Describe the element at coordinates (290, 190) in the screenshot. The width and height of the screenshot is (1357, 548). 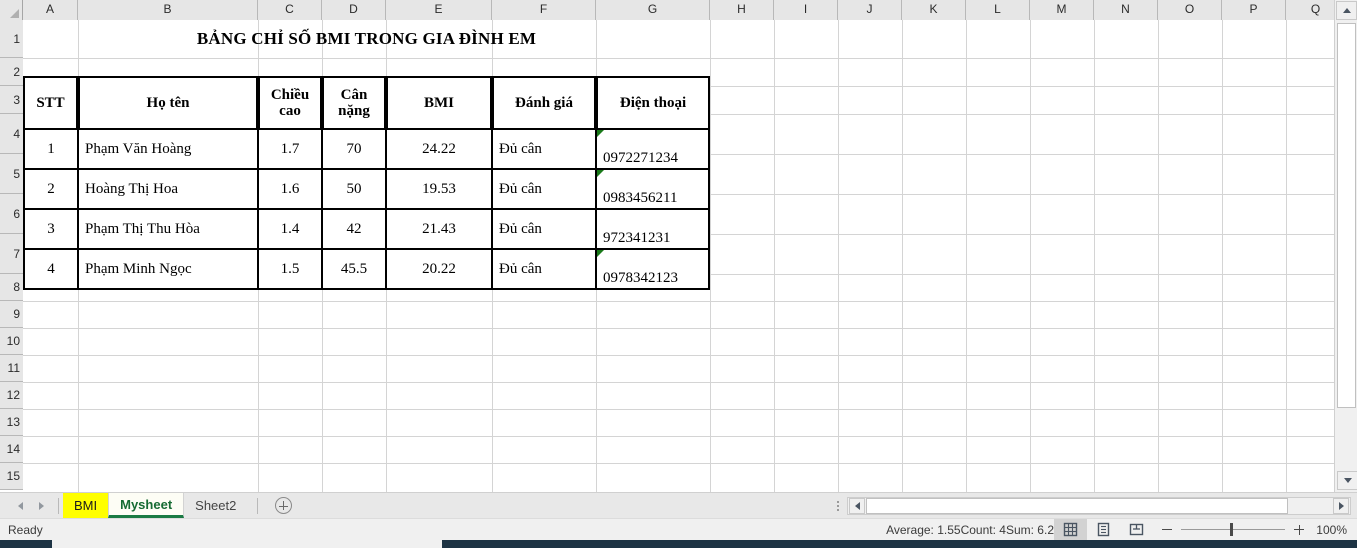
I see `cell-height-row2: 1.6` at that location.